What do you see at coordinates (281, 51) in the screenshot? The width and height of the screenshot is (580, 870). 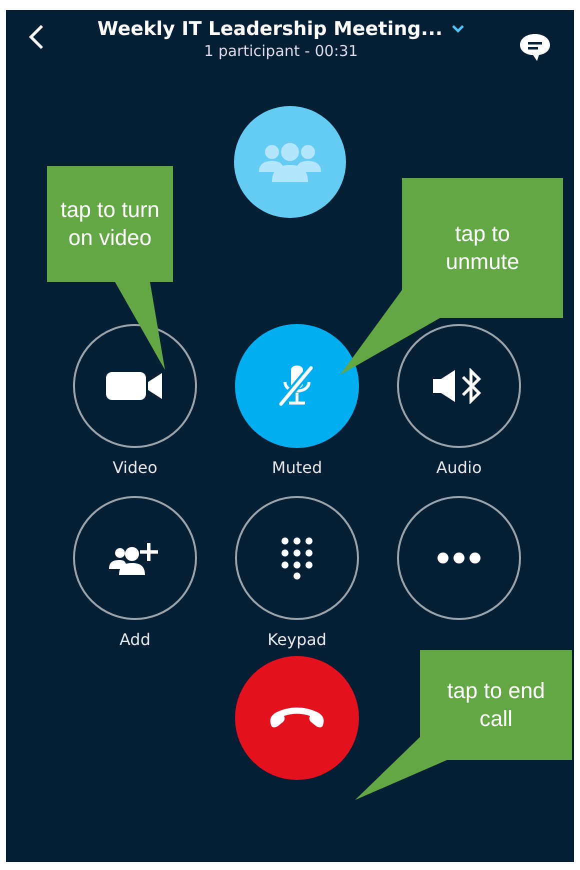 I see `call-status: 1 participant - 00:31` at bounding box center [281, 51].